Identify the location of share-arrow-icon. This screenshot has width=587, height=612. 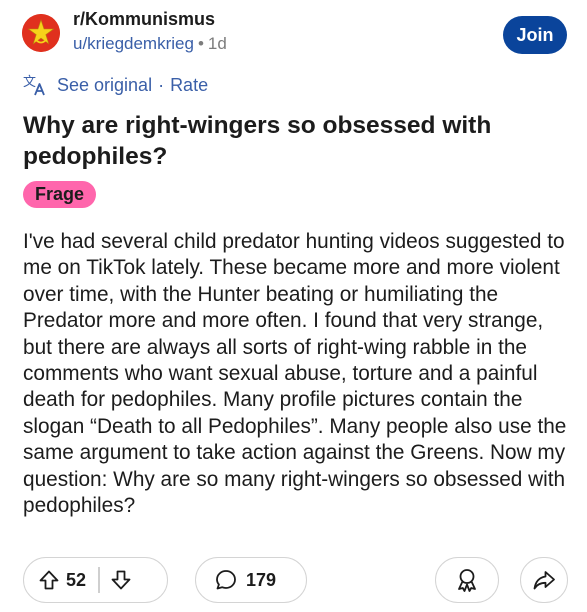
(544, 580).